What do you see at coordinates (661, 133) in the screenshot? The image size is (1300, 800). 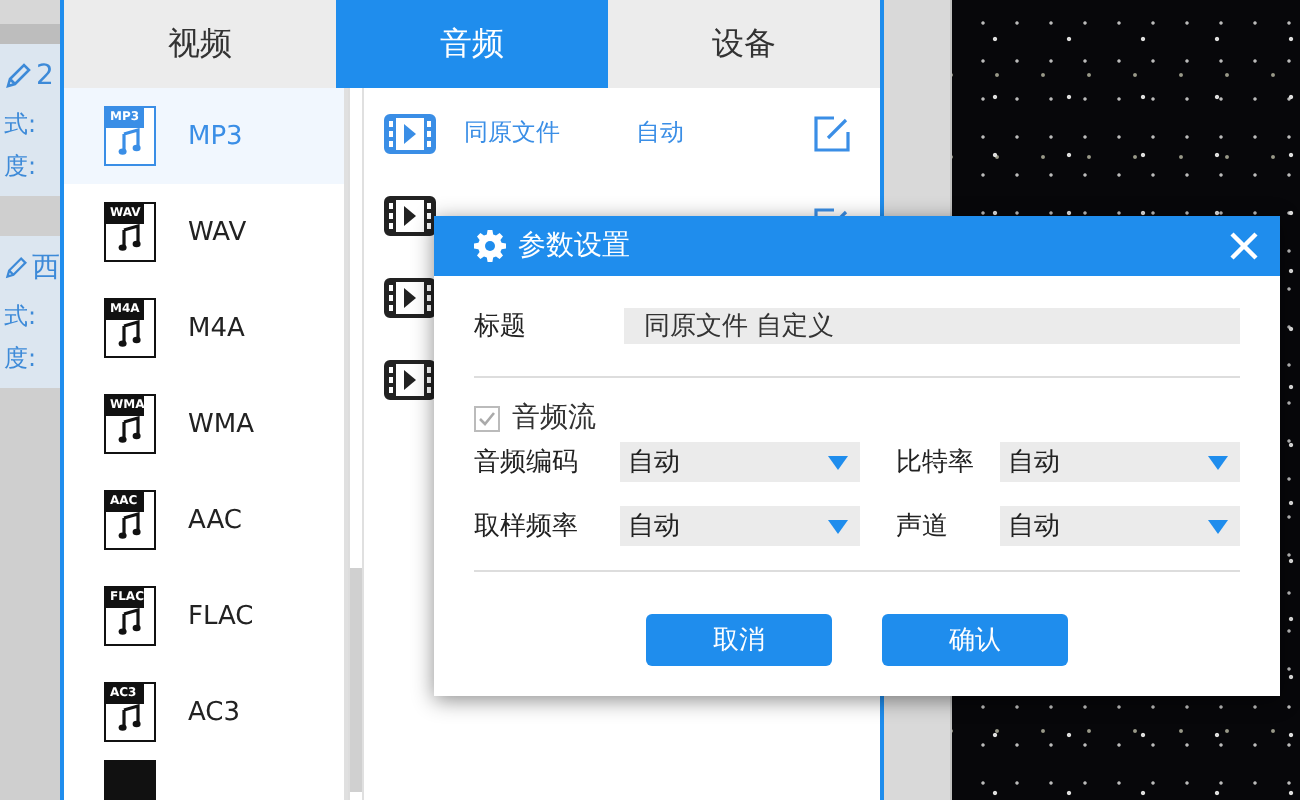 I see `preset-value: 自动` at bounding box center [661, 133].